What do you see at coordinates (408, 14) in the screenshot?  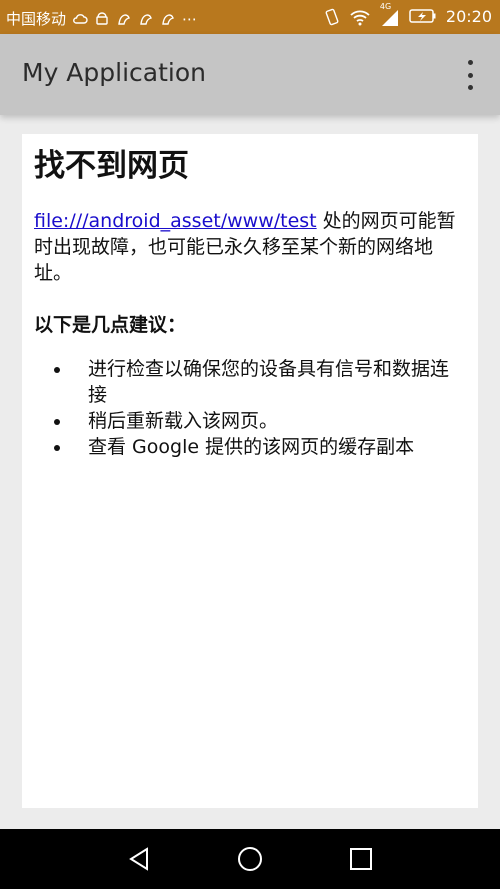 I see `status-right-group: 4G 20:20` at bounding box center [408, 14].